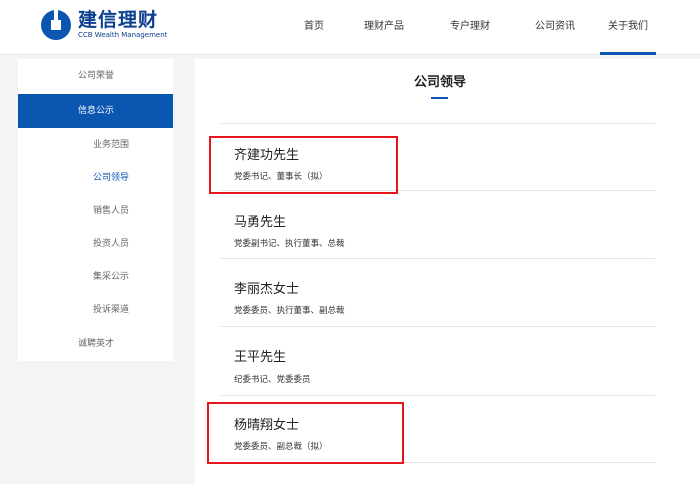 The image size is (700, 484). What do you see at coordinates (95, 277) in the screenshot?
I see `sidebar-item-procurement: 集采公示` at bounding box center [95, 277].